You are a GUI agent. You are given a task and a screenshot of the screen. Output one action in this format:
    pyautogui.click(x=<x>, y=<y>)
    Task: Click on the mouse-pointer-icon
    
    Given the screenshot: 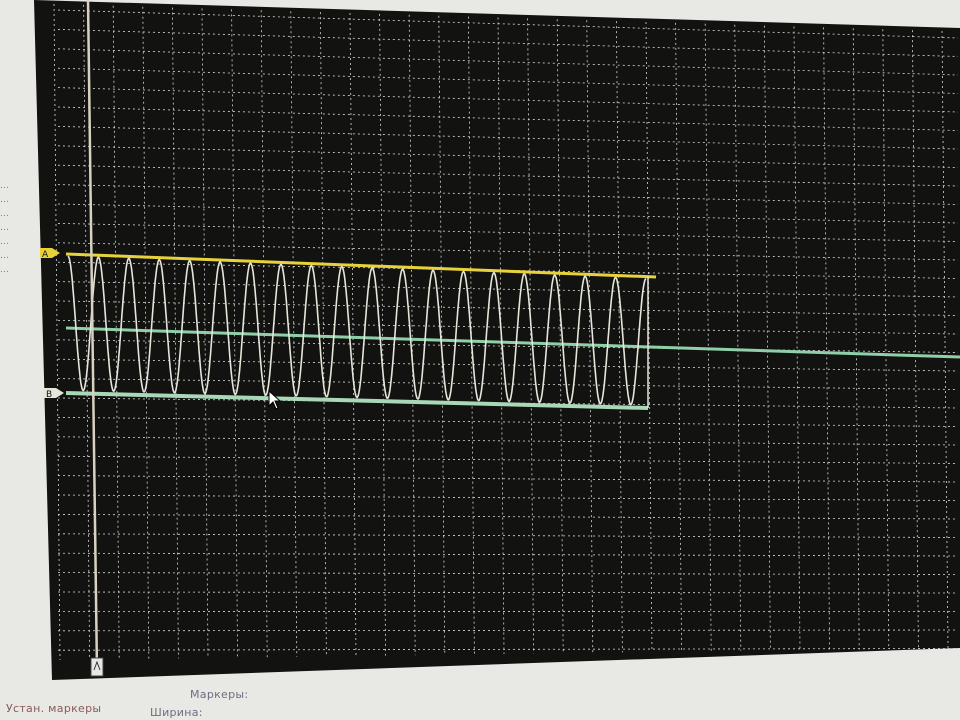 What is the action you would take?
    pyautogui.click(x=275, y=400)
    